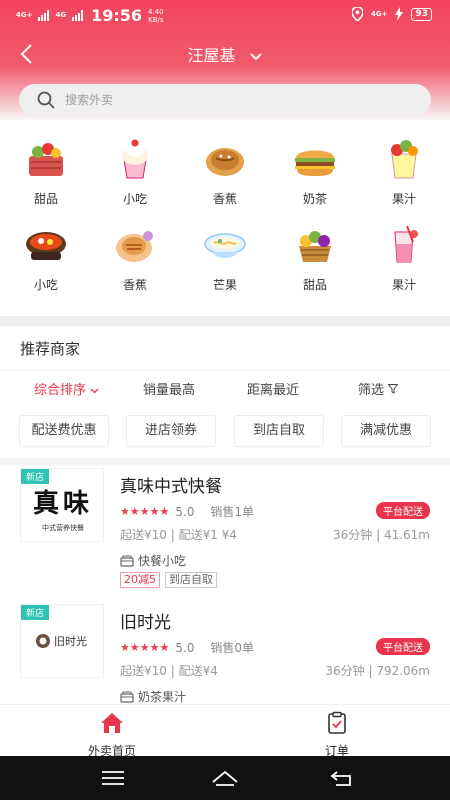 The image size is (450, 800). I want to click on shop-logo: 旧时光 新店, so click(62, 641).